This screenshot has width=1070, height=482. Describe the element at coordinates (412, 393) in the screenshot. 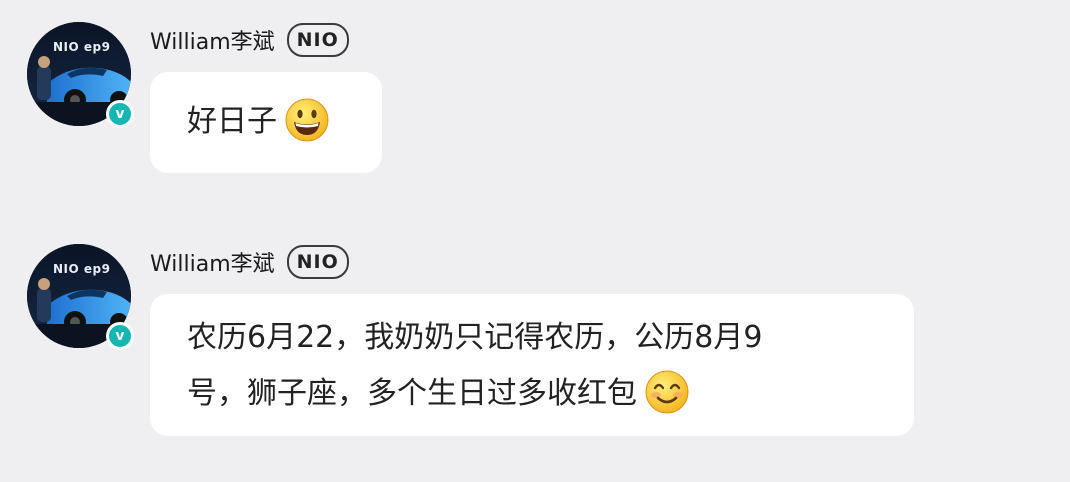

I see `message-text-line: 号，狮子座，多个生日过多收红包` at that location.